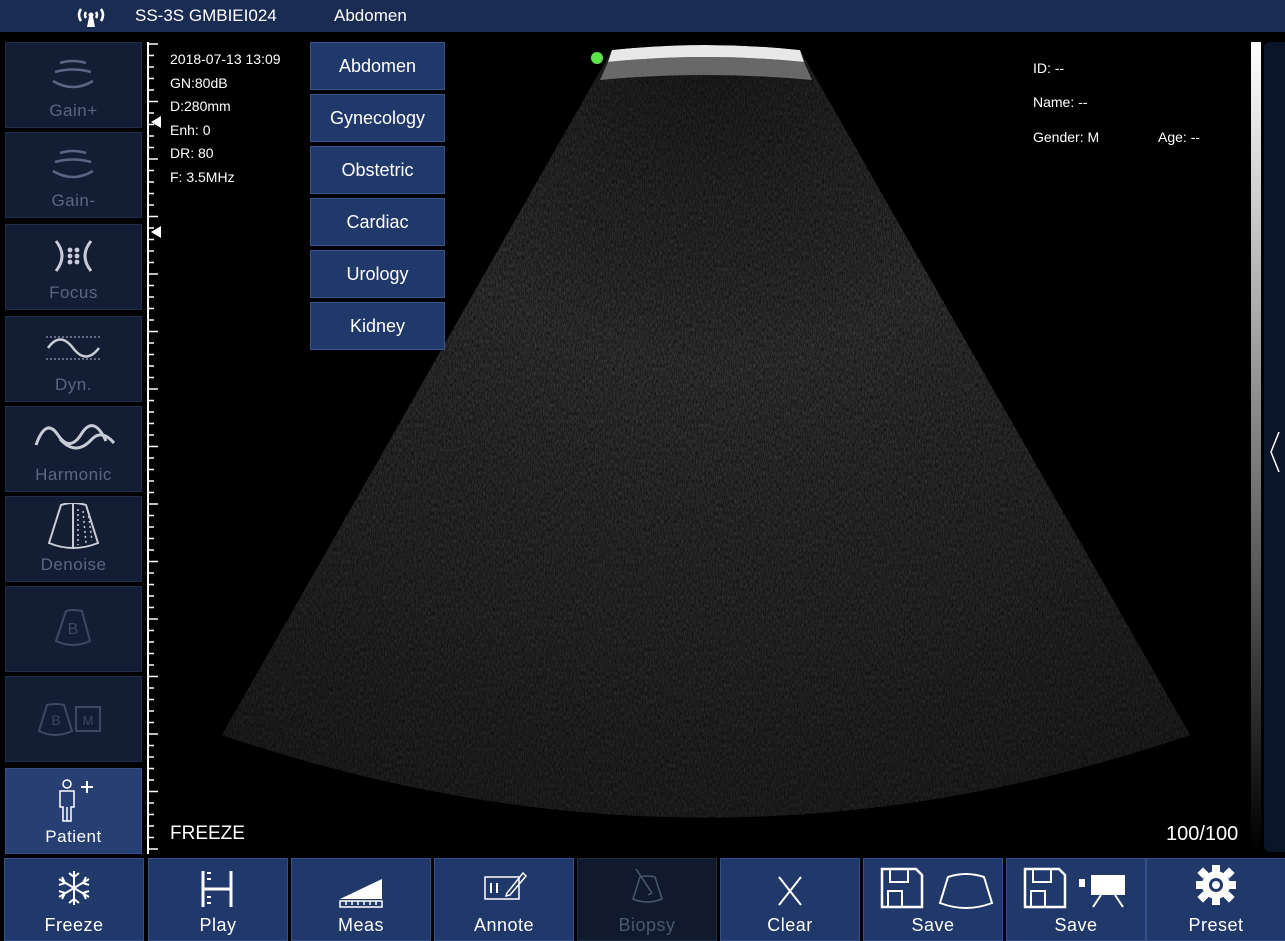 This screenshot has height=941, width=1285. What do you see at coordinates (790, 925) in the screenshot?
I see `clear-label: Clear` at bounding box center [790, 925].